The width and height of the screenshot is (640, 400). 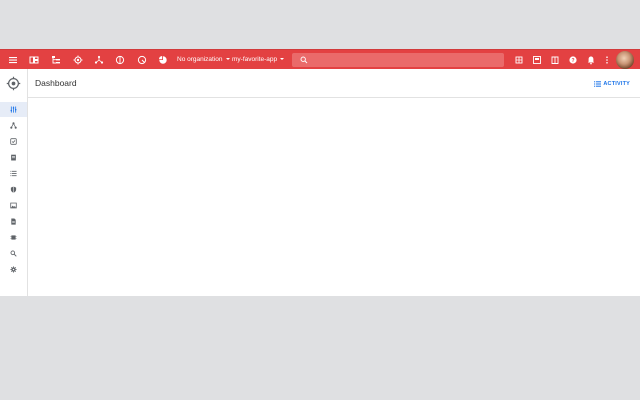 I want to click on tree-icon, so click(x=56, y=60).